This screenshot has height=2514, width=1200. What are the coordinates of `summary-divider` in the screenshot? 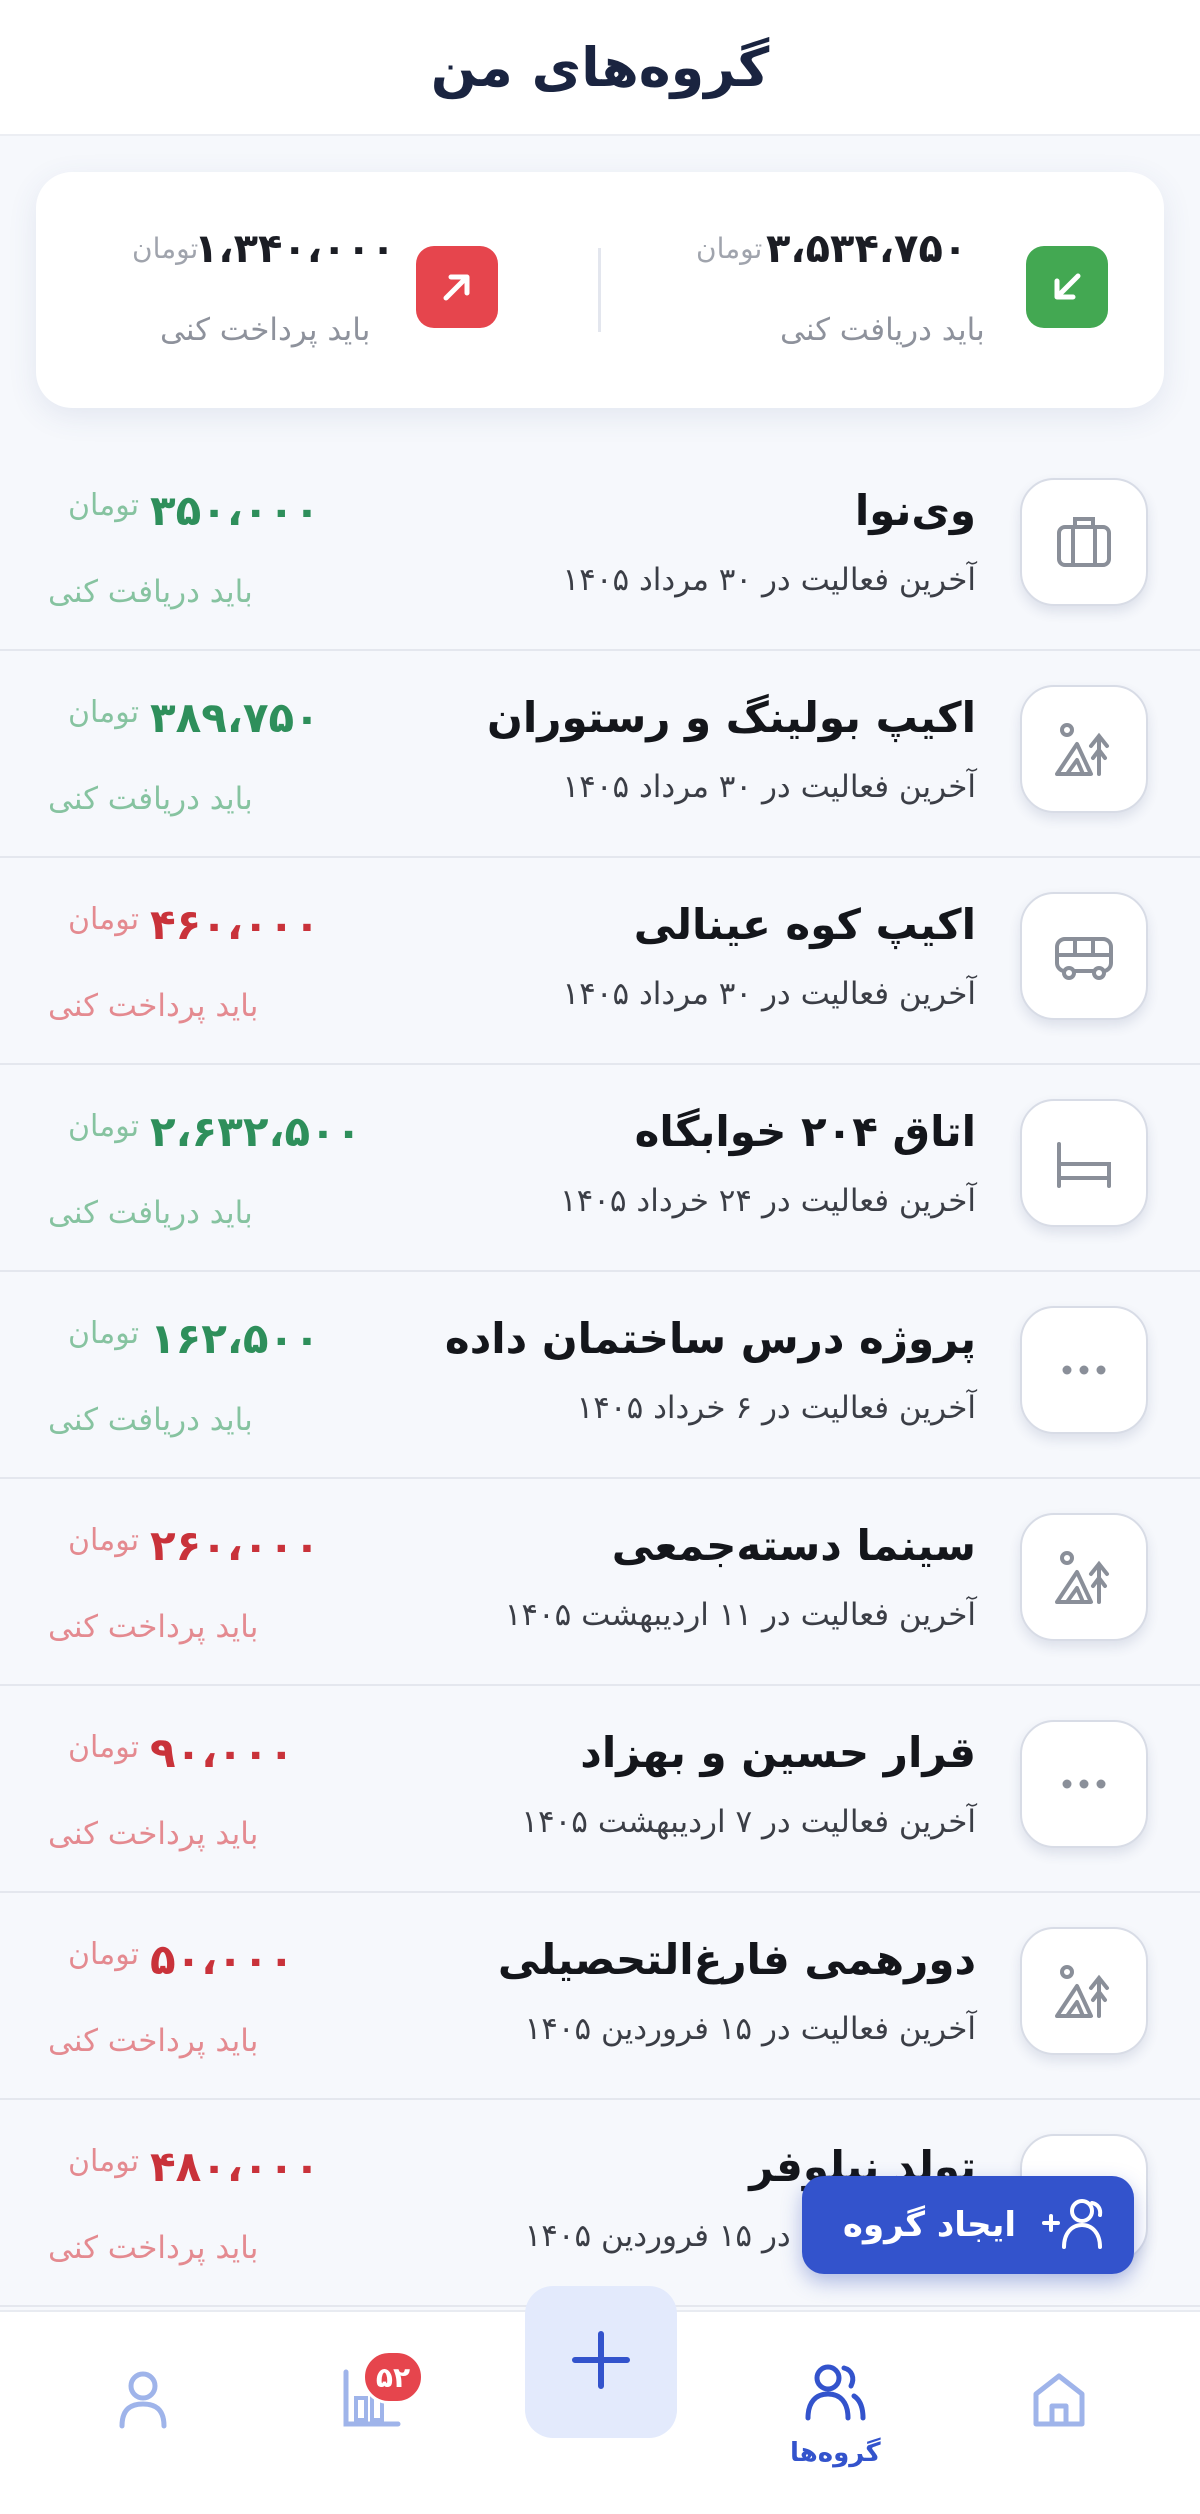 It's located at (599, 290).